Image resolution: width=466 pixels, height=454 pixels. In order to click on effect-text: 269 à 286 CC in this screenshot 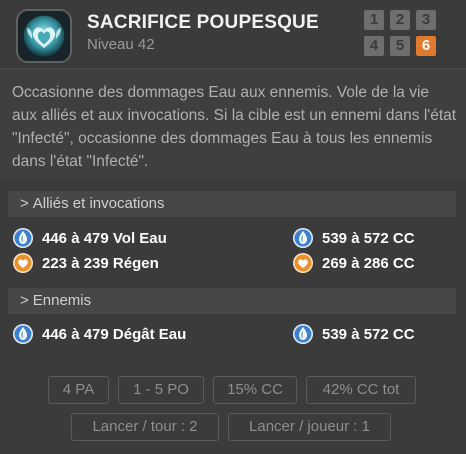, I will do `click(368, 263)`.